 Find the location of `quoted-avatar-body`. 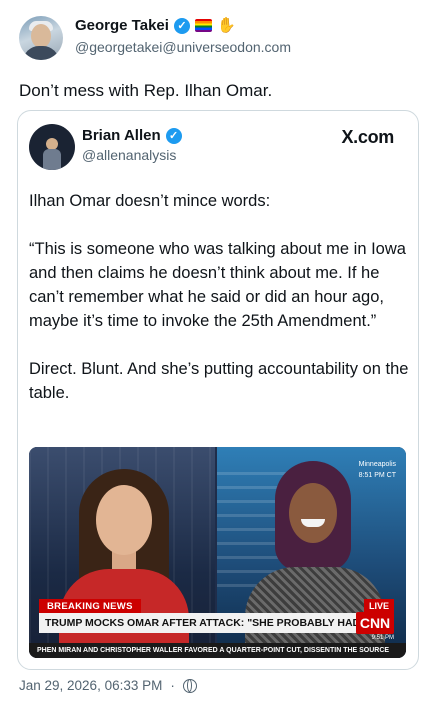

quoted-avatar-body is located at coordinates (52, 159).